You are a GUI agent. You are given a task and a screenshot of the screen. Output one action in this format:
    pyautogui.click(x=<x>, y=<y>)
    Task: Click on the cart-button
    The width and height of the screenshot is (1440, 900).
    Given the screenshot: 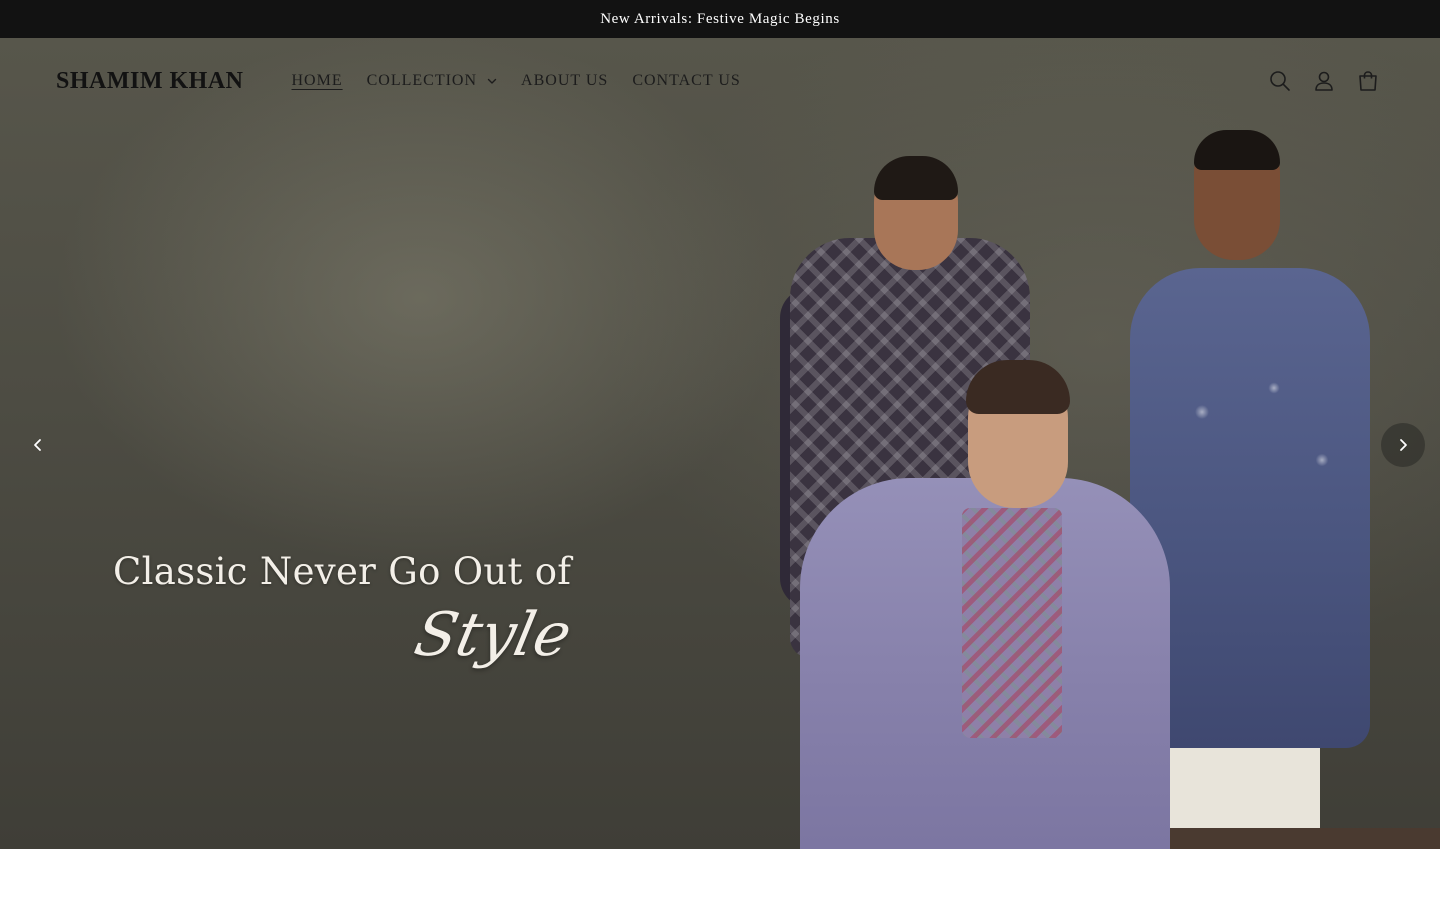 What is the action you would take?
    pyautogui.click(x=1368, y=81)
    